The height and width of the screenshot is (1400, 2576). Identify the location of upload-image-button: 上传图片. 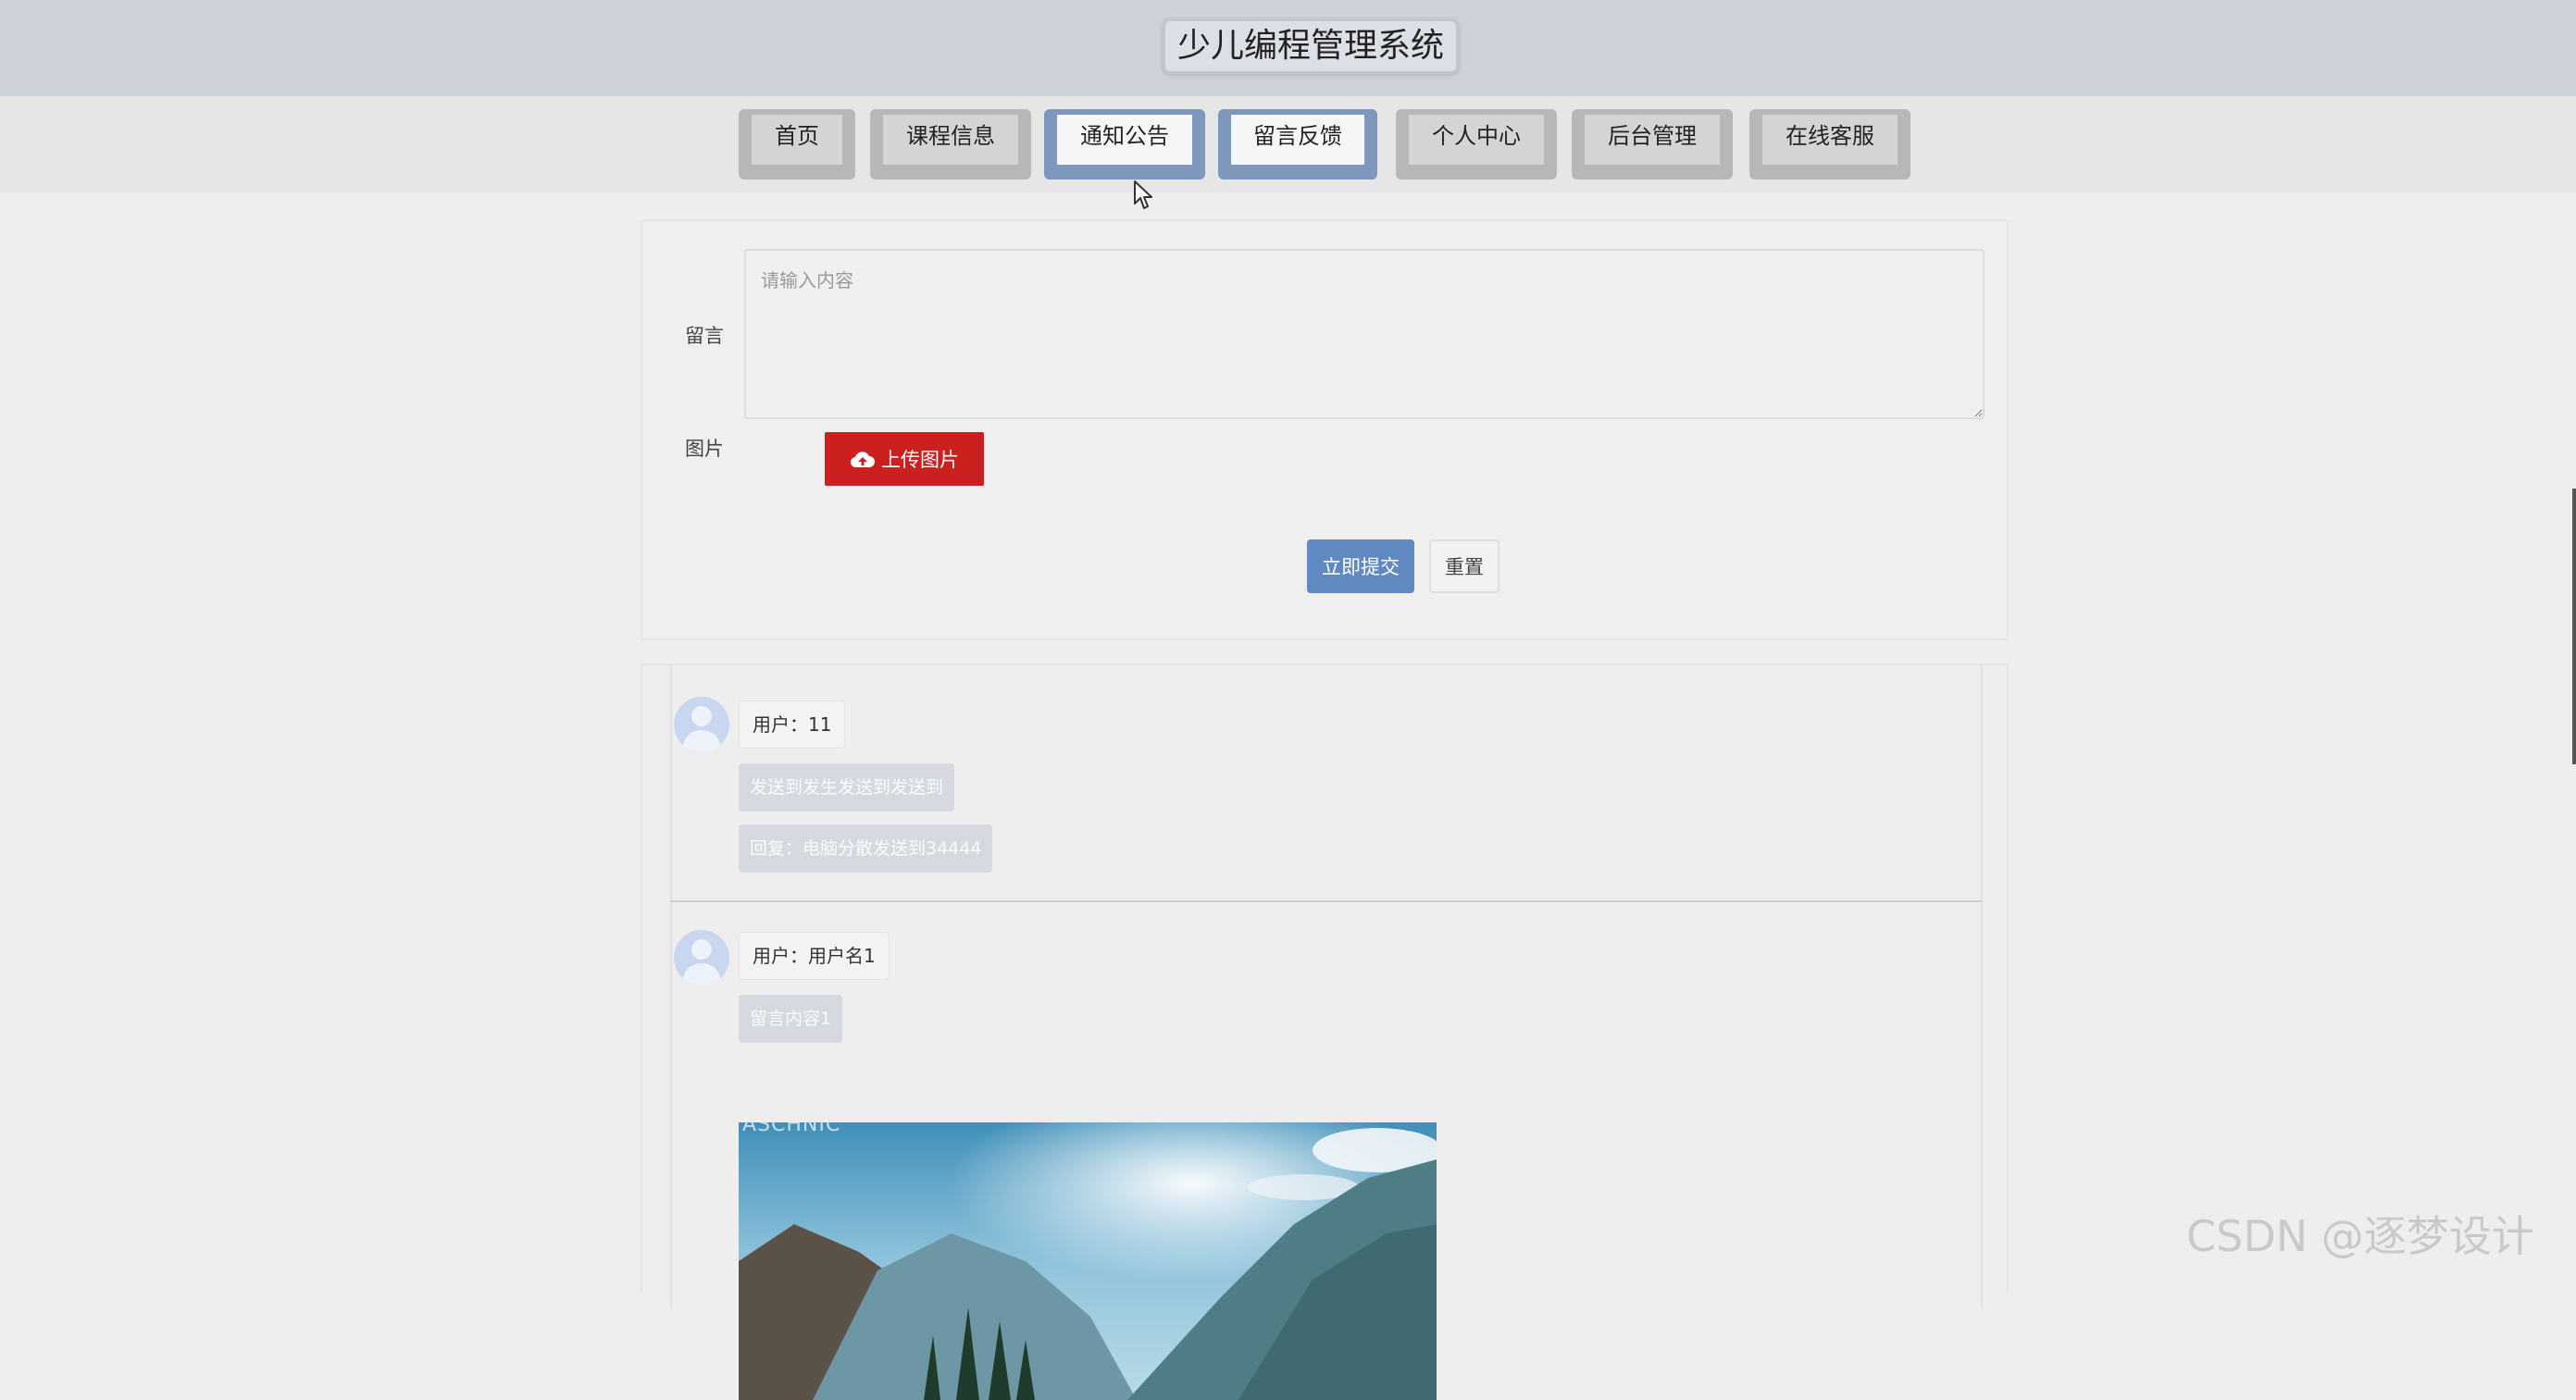
(904, 459).